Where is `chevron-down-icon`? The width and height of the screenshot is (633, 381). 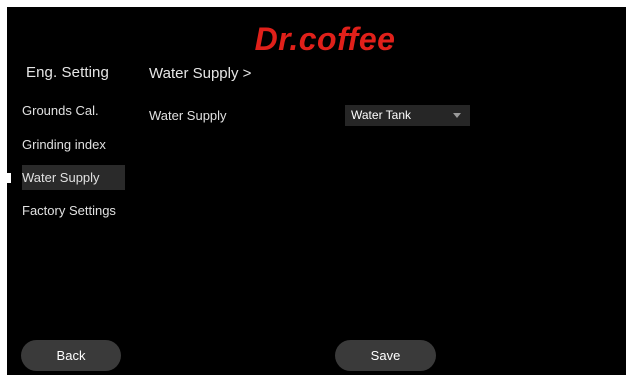 chevron-down-icon is located at coordinates (457, 115).